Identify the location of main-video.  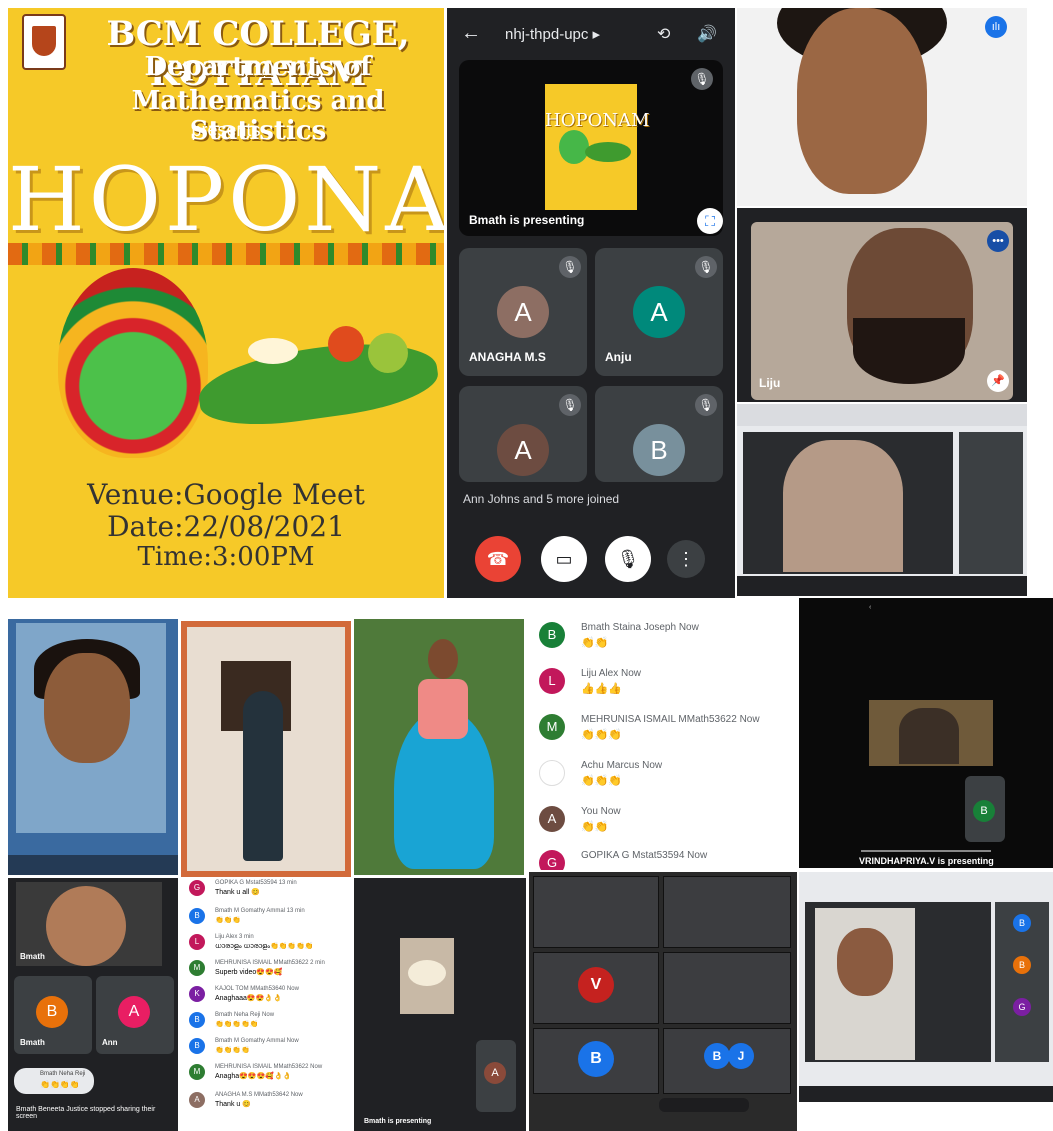
(898, 982).